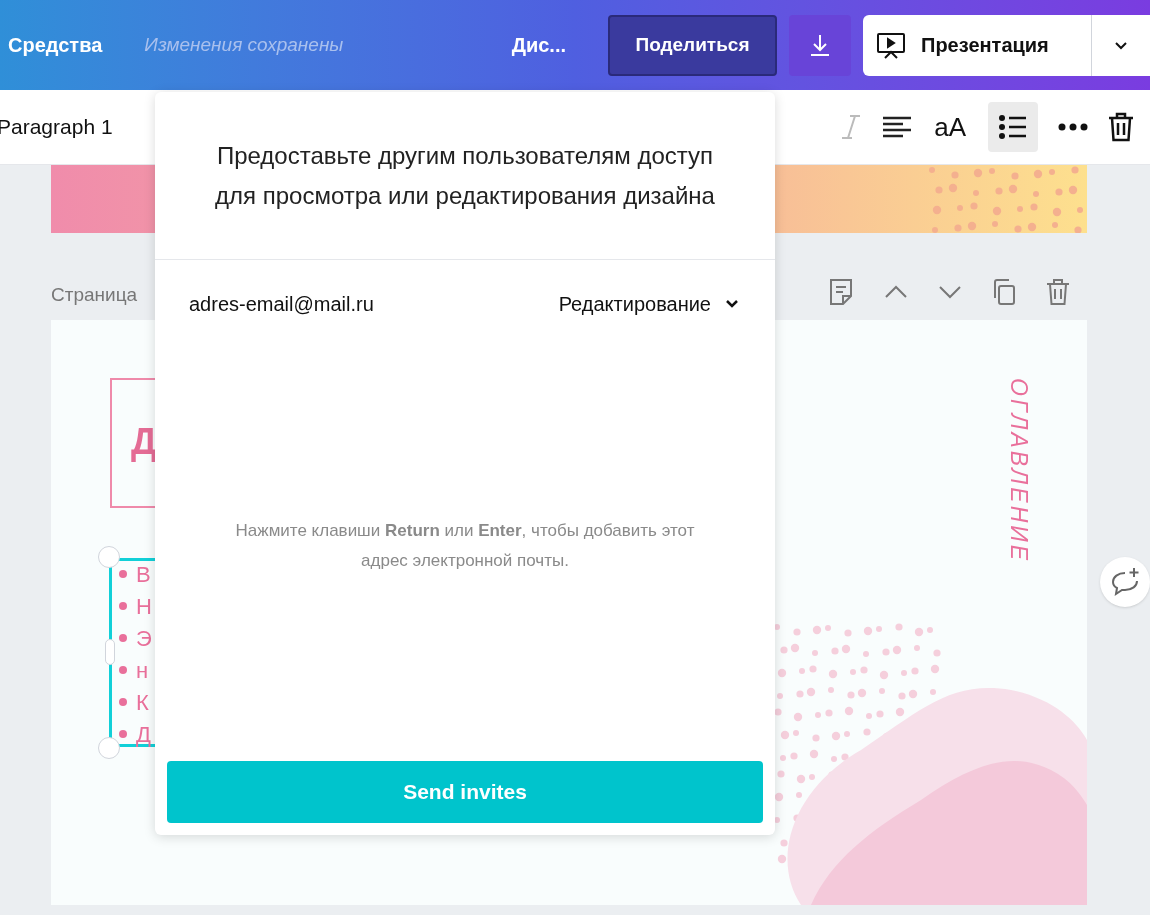  Describe the element at coordinates (94, 295) in the screenshot. I see `page-label: Страница` at that location.